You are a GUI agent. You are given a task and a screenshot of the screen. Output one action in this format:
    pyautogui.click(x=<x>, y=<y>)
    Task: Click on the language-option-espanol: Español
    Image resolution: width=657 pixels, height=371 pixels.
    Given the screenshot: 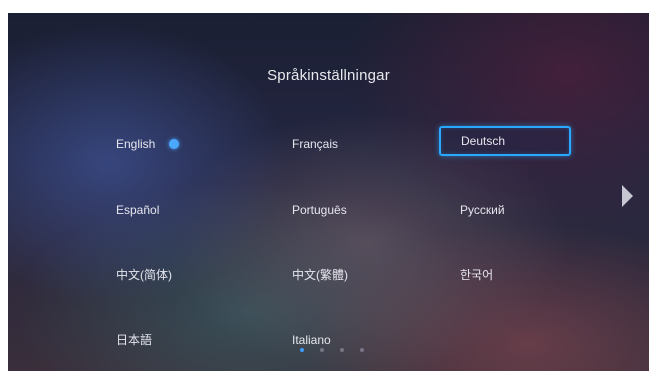 What is the action you would take?
    pyautogui.click(x=168, y=210)
    